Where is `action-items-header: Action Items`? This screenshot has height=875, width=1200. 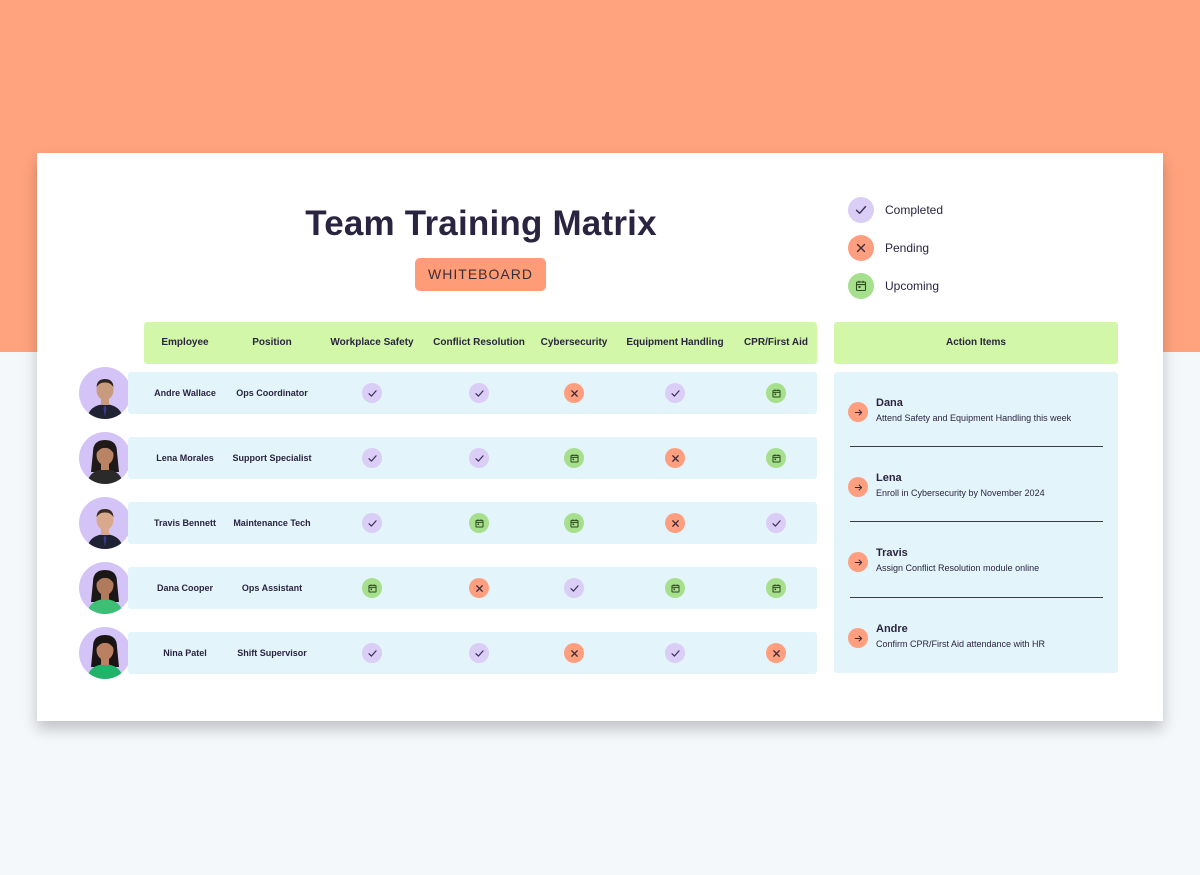 action-items-header: Action Items is located at coordinates (976, 343).